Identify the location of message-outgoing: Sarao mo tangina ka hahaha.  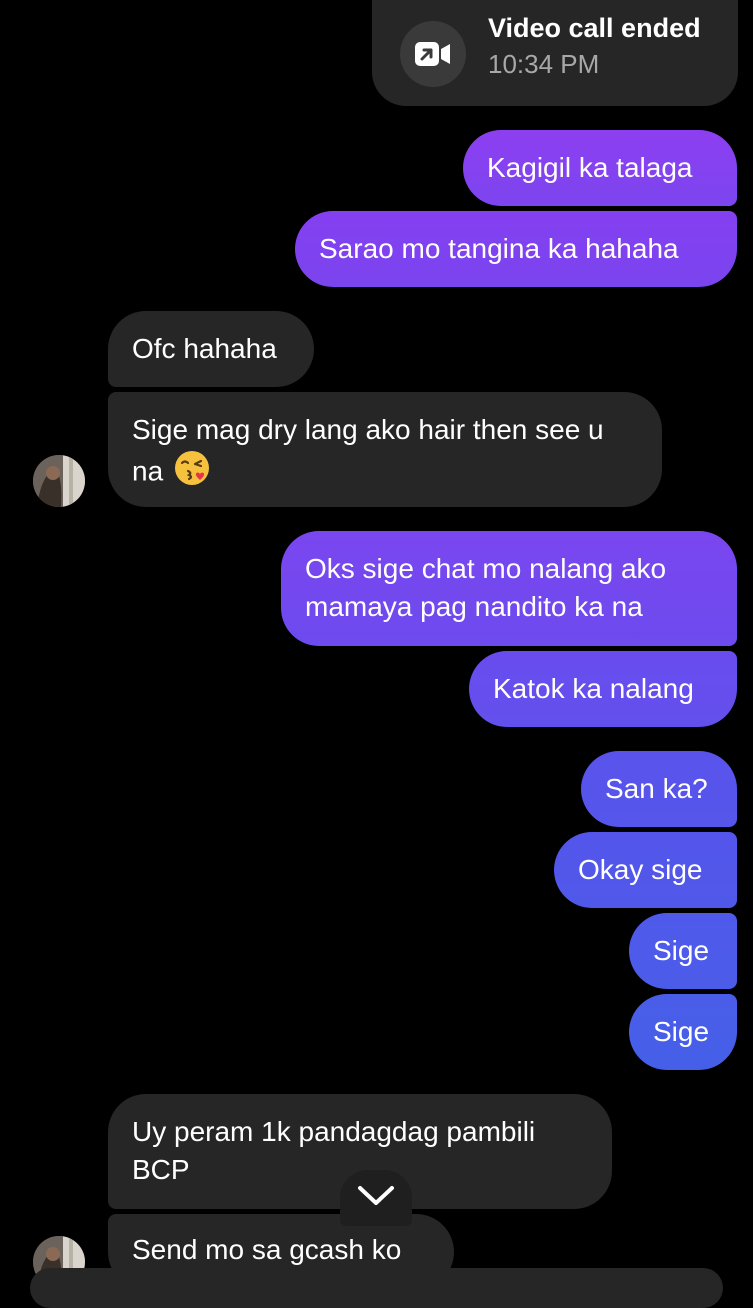
(516, 249).